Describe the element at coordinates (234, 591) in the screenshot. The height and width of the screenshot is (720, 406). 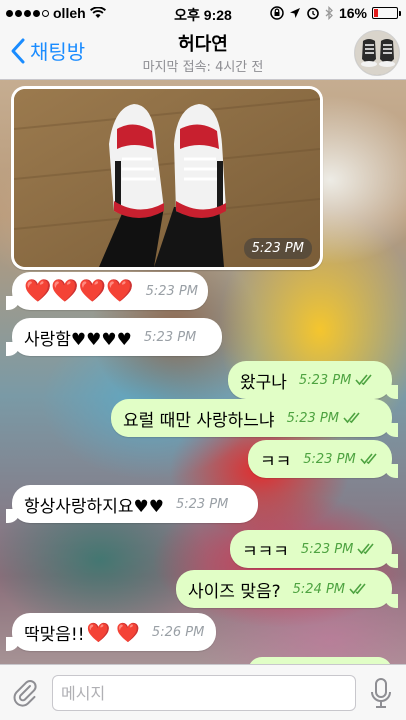
I see `message-text: 사이즈 맞음?` at that location.